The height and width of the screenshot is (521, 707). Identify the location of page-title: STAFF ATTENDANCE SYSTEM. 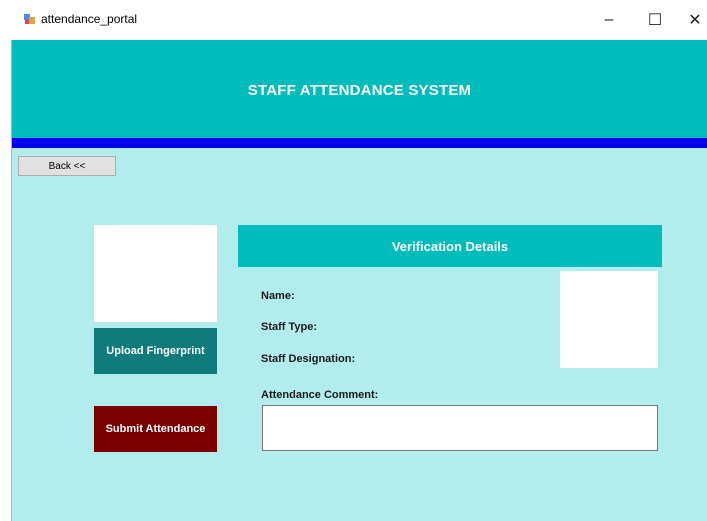
(359, 90).